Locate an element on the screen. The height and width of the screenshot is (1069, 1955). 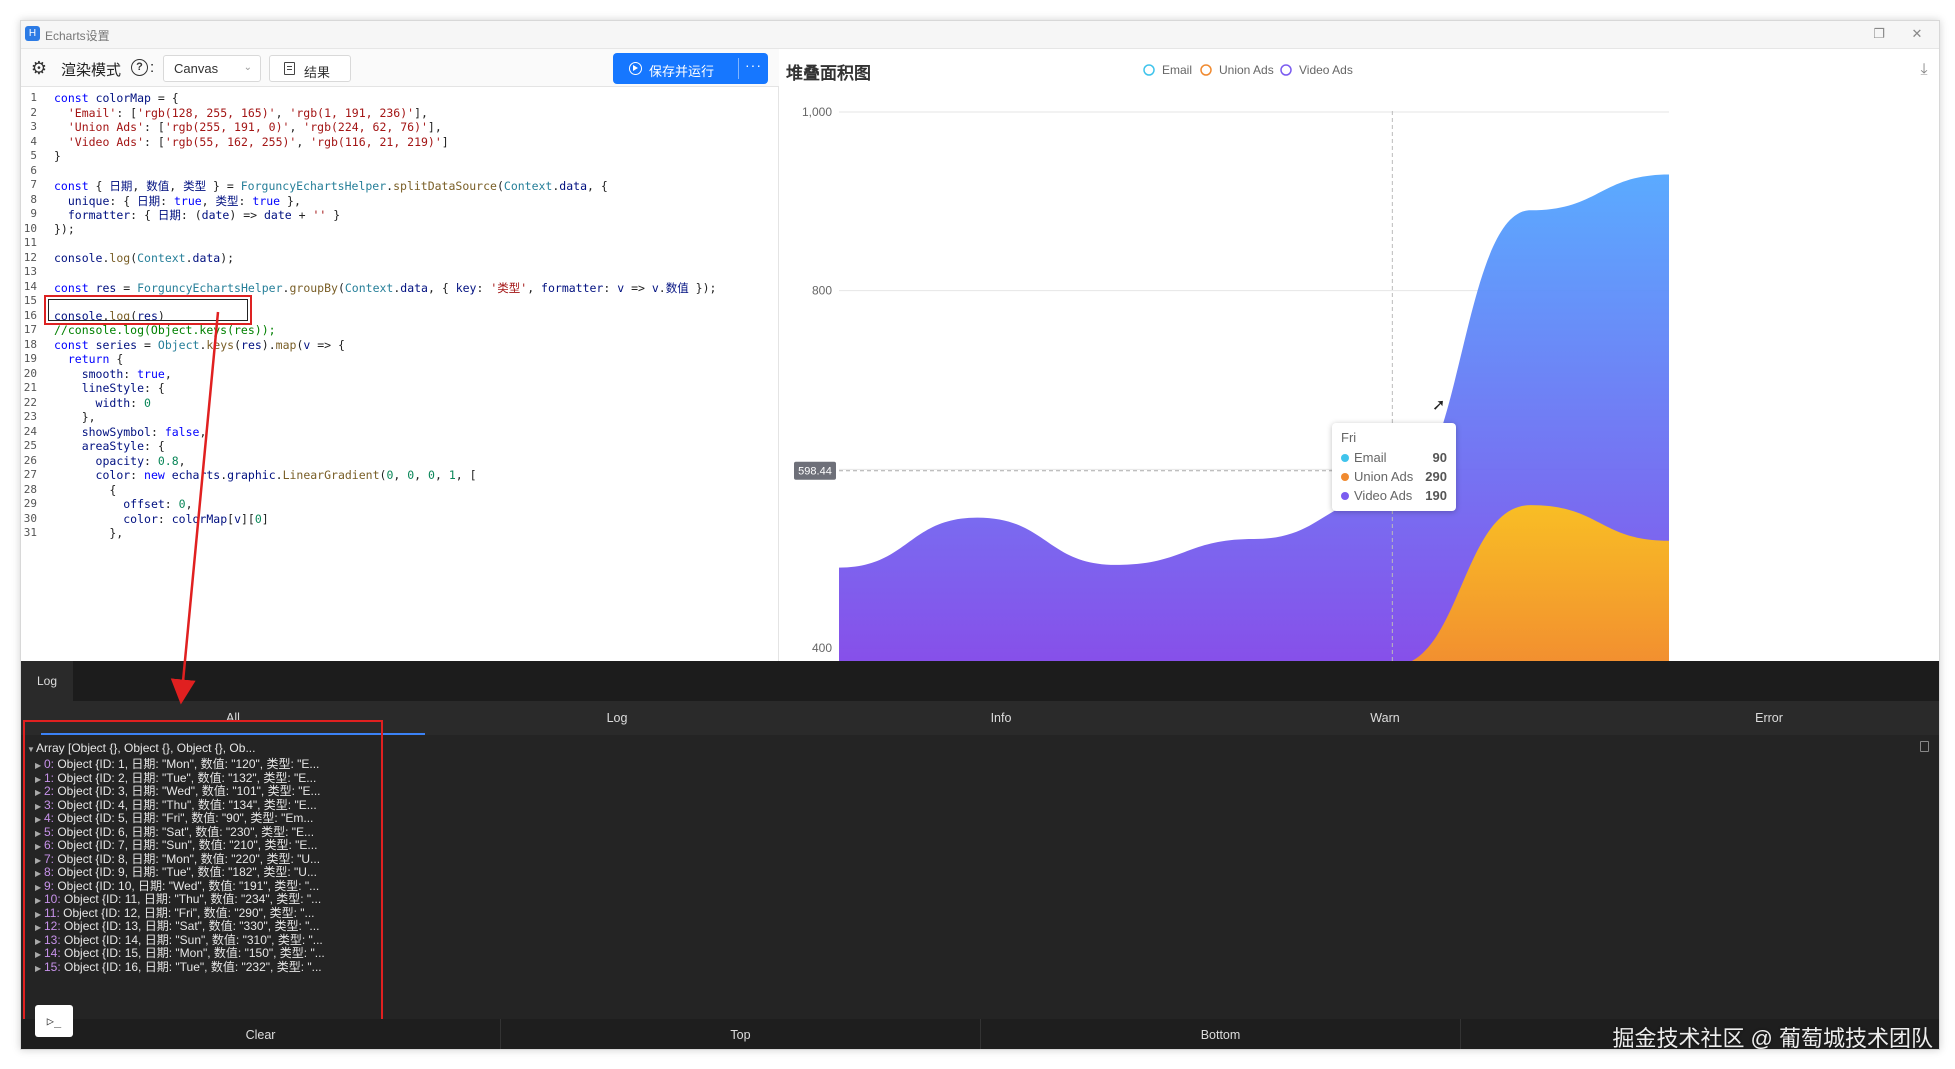
email-dot is located at coordinates (1345, 458).